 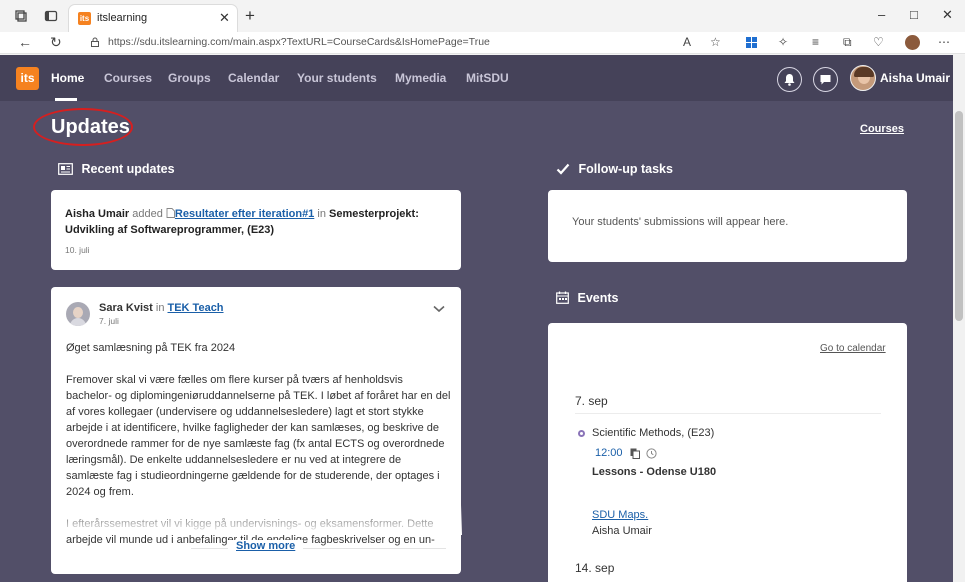 What do you see at coordinates (224, 18) in the screenshot?
I see `tab-close-icon: ✕` at bounding box center [224, 18].